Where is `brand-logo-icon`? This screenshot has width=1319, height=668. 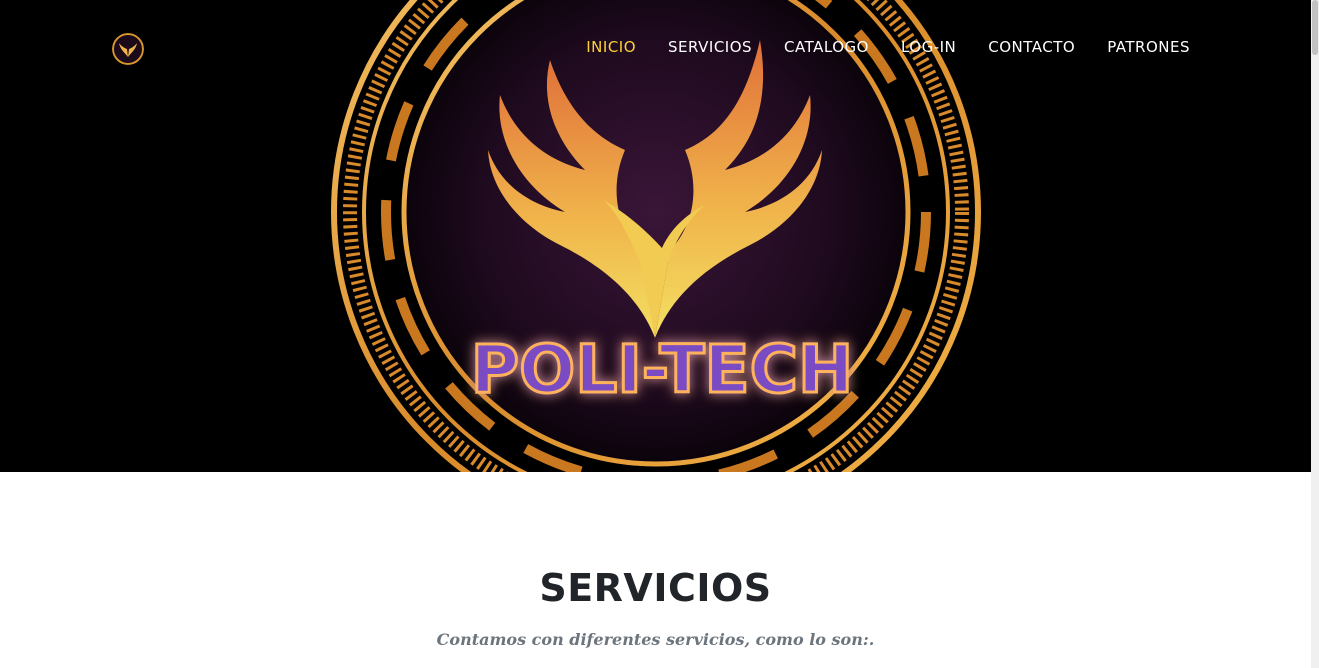 brand-logo-icon is located at coordinates (128, 49).